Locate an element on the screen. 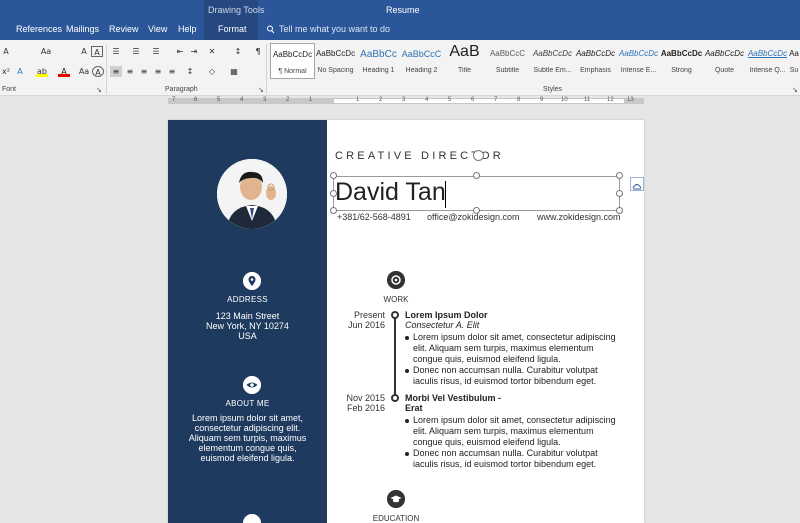  sort-icon: ↕ is located at coordinates (238, 51).